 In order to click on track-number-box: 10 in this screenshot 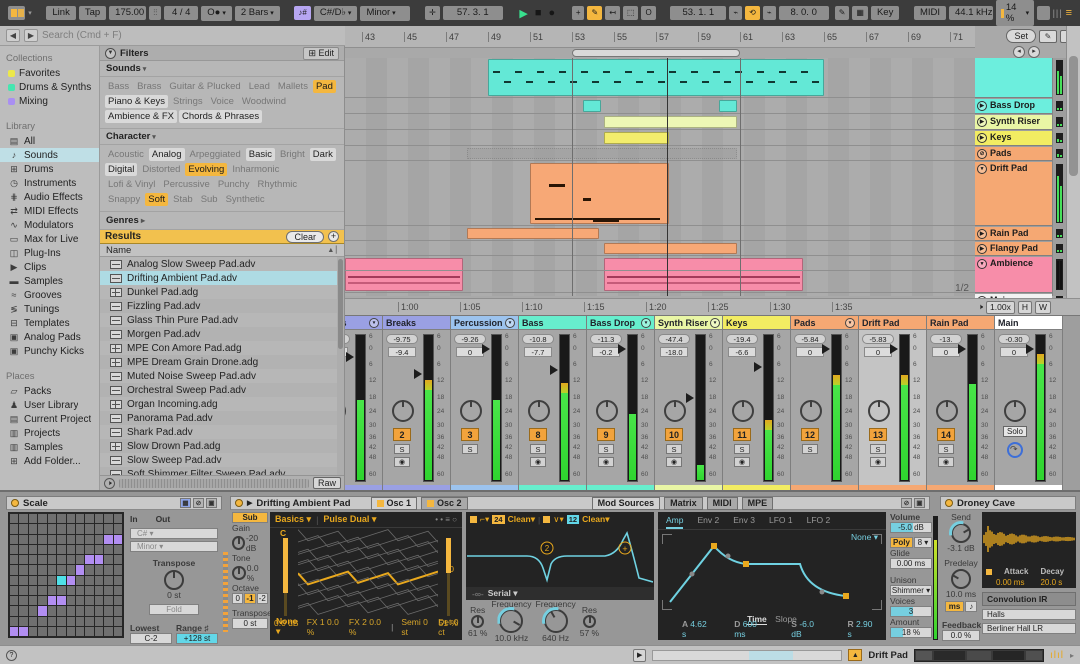, I will do `click(674, 434)`.